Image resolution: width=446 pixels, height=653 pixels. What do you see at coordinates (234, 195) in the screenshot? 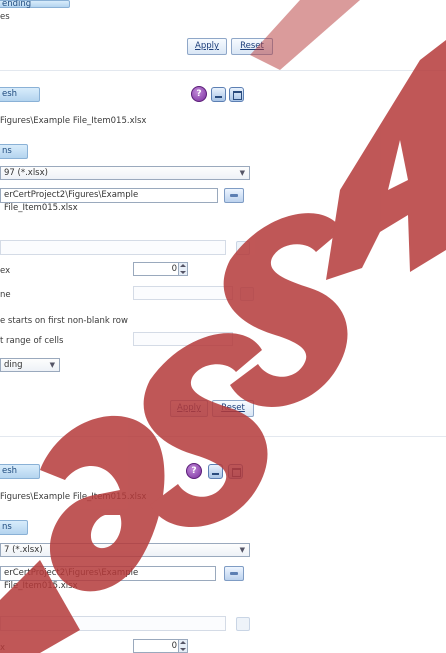
I see `panel1-browse-button` at bounding box center [234, 195].